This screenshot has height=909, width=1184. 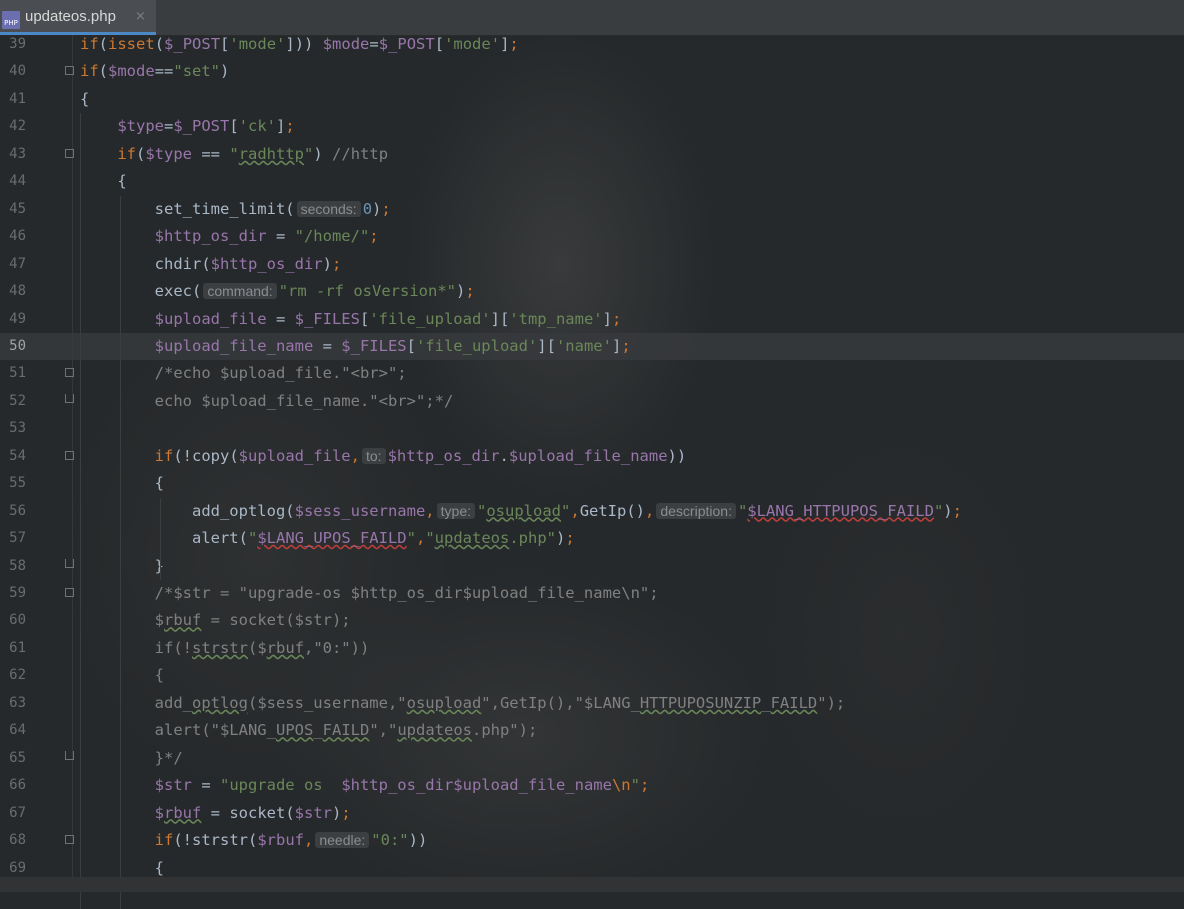 I want to click on line-number: 59, so click(x=17, y=593).